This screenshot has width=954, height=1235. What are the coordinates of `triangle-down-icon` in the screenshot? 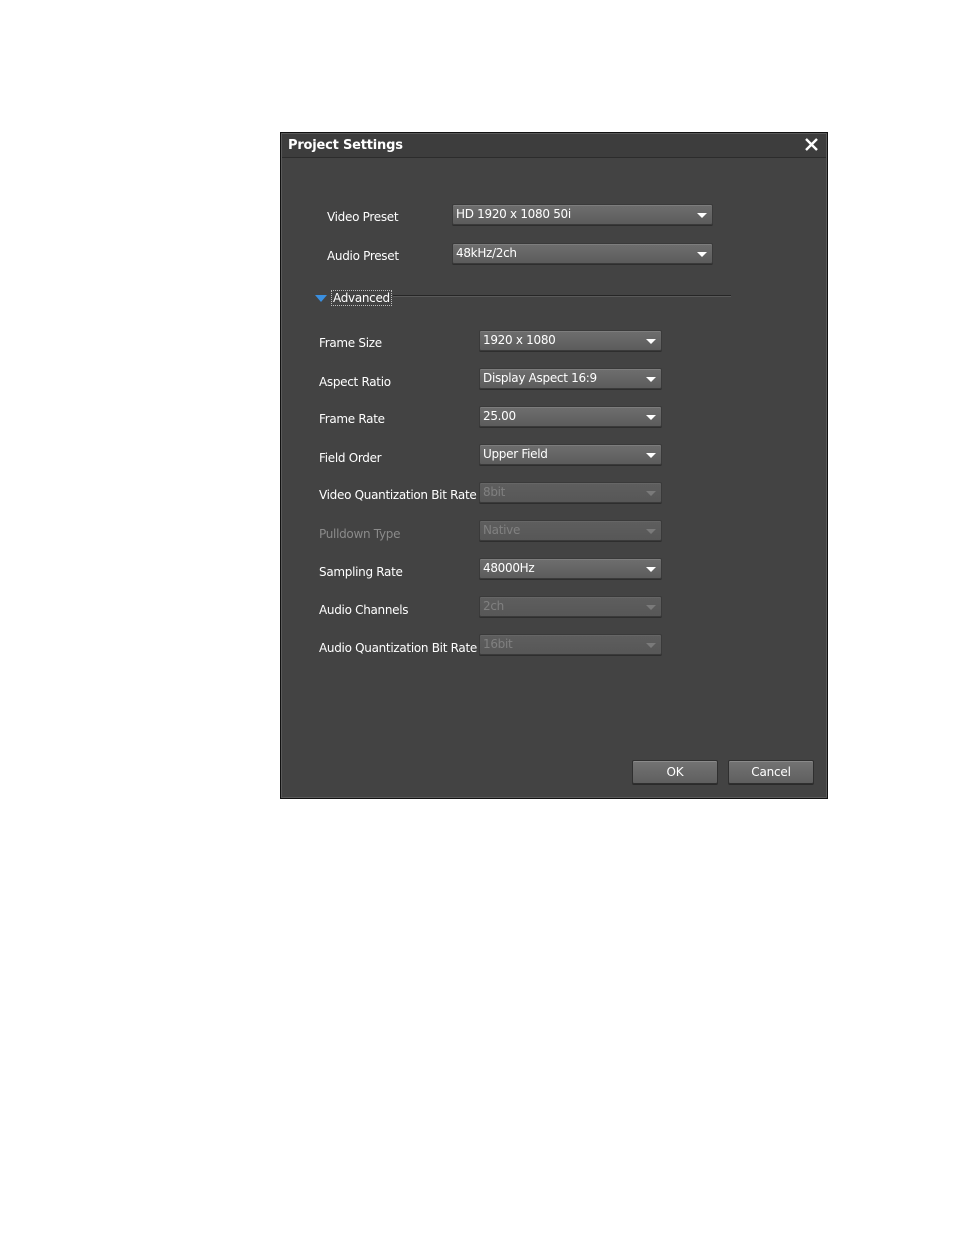 It's located at (321, 298).